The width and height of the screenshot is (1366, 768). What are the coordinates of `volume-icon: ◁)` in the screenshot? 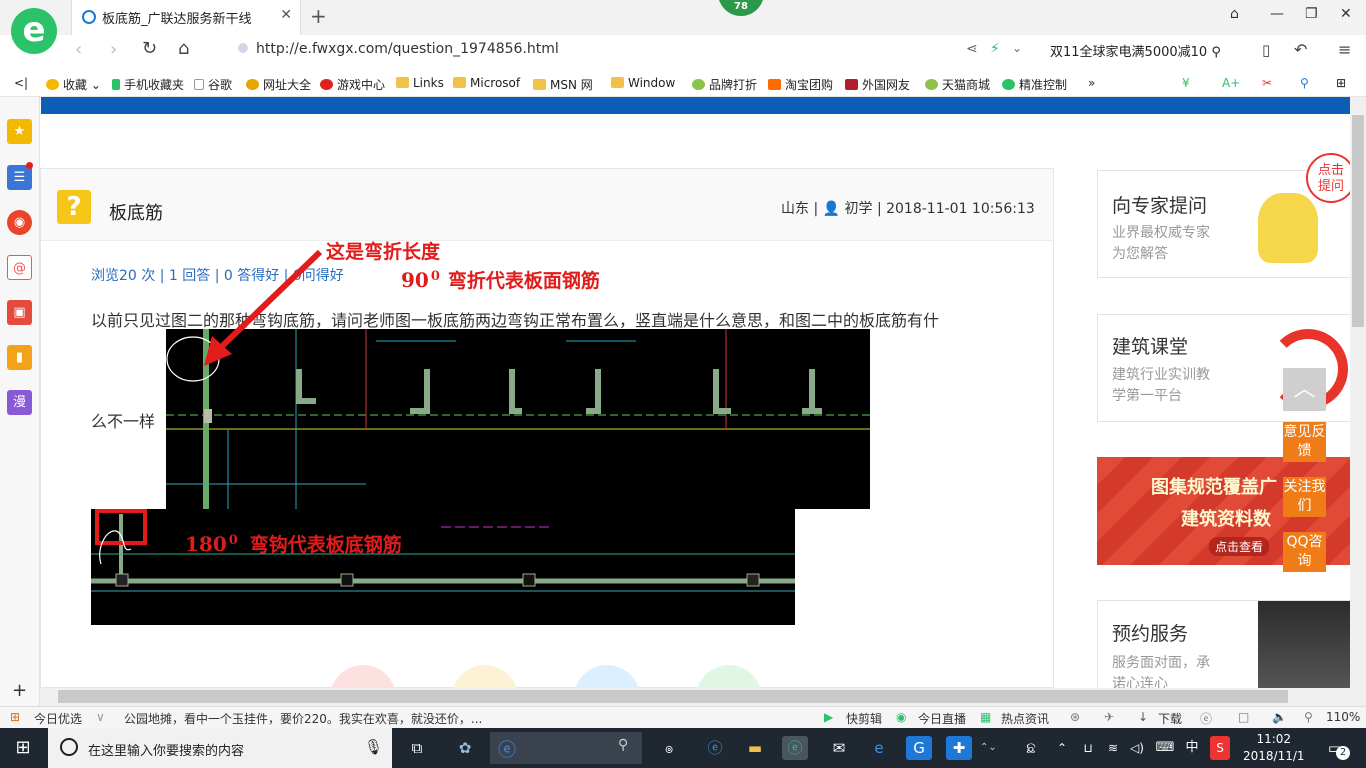 It's located at (1137, 748).